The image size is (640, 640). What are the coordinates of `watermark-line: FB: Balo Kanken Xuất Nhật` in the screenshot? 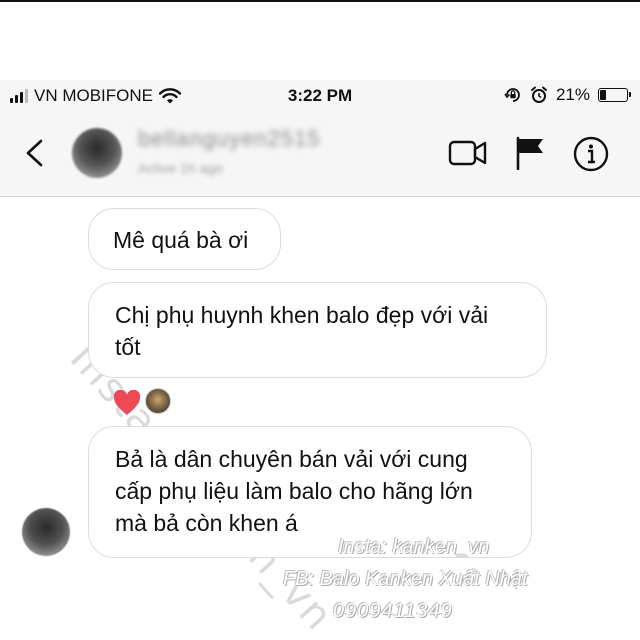 It's located at (405, 579).